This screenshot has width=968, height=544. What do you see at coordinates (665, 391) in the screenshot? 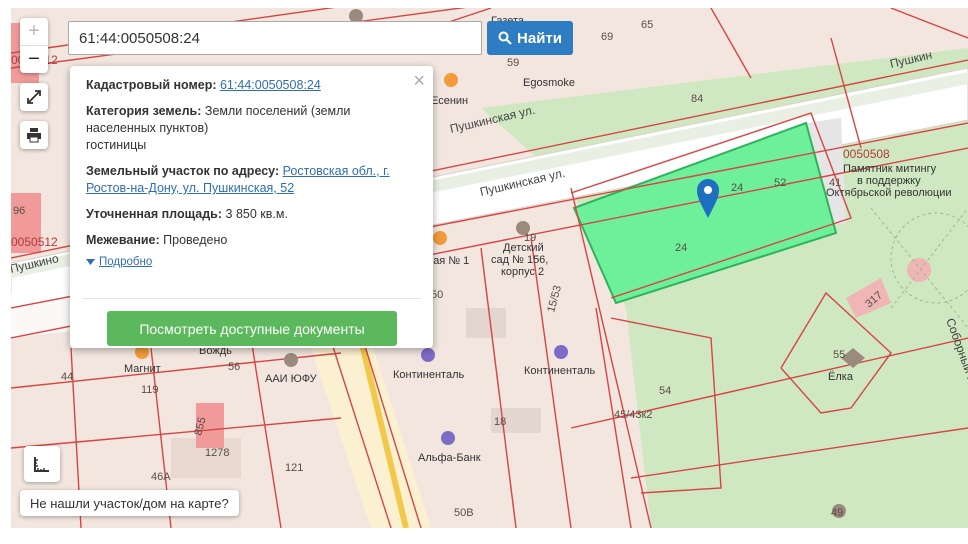
I see `house-number: 54` at bounding box center [665, 391].